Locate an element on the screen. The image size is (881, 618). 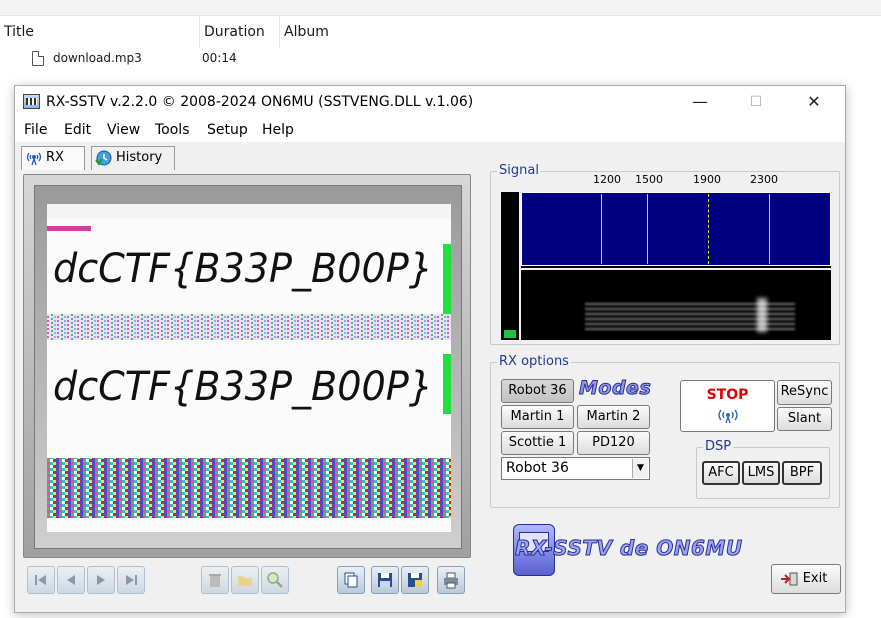
menu-tools: Tools is located at coordinates (172, 130).